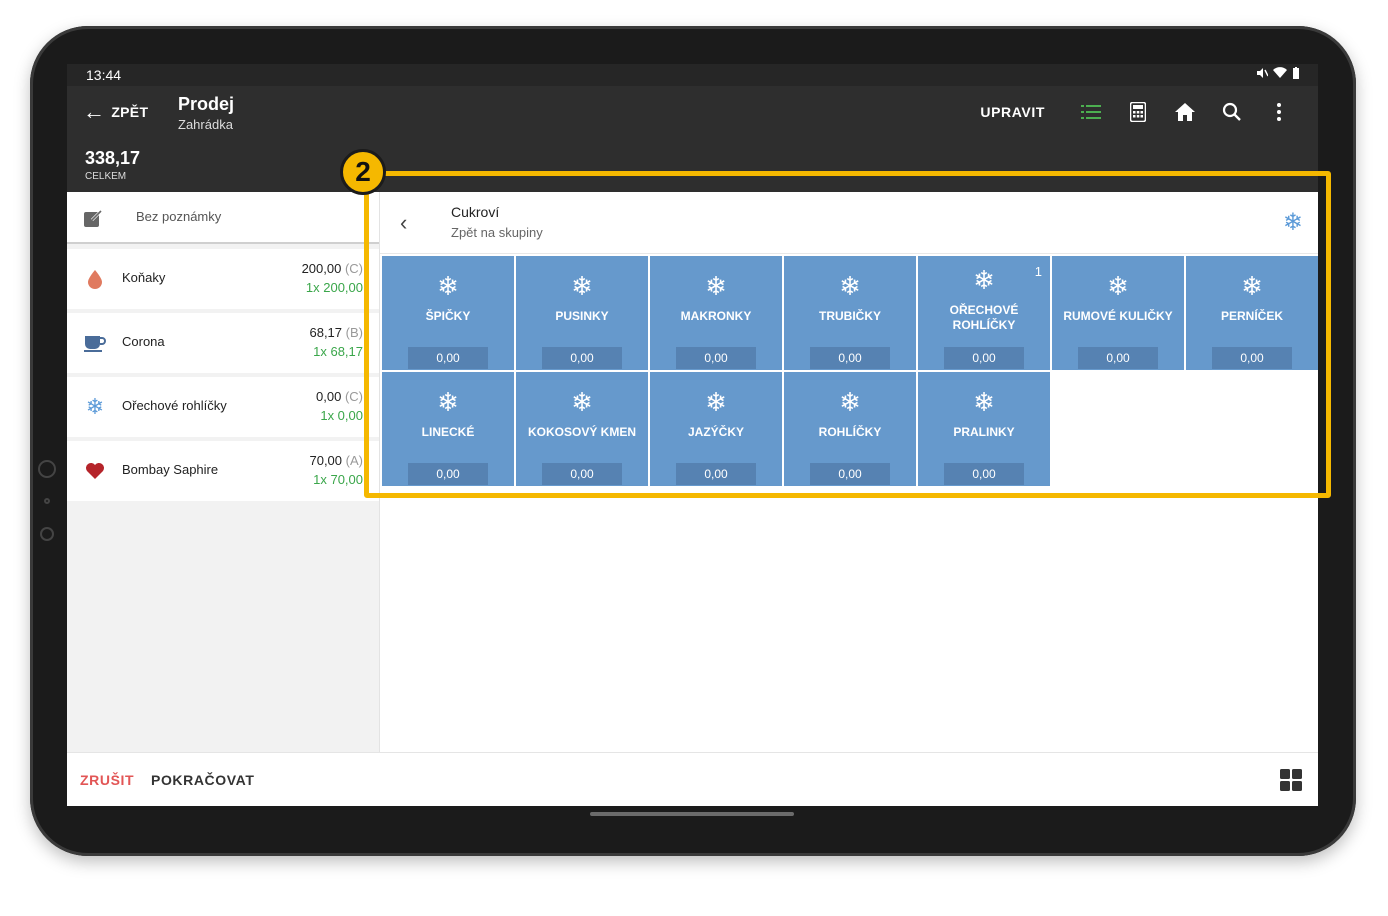  I want to click on continue-button: POKRAČOVAT, so click(202, 780).